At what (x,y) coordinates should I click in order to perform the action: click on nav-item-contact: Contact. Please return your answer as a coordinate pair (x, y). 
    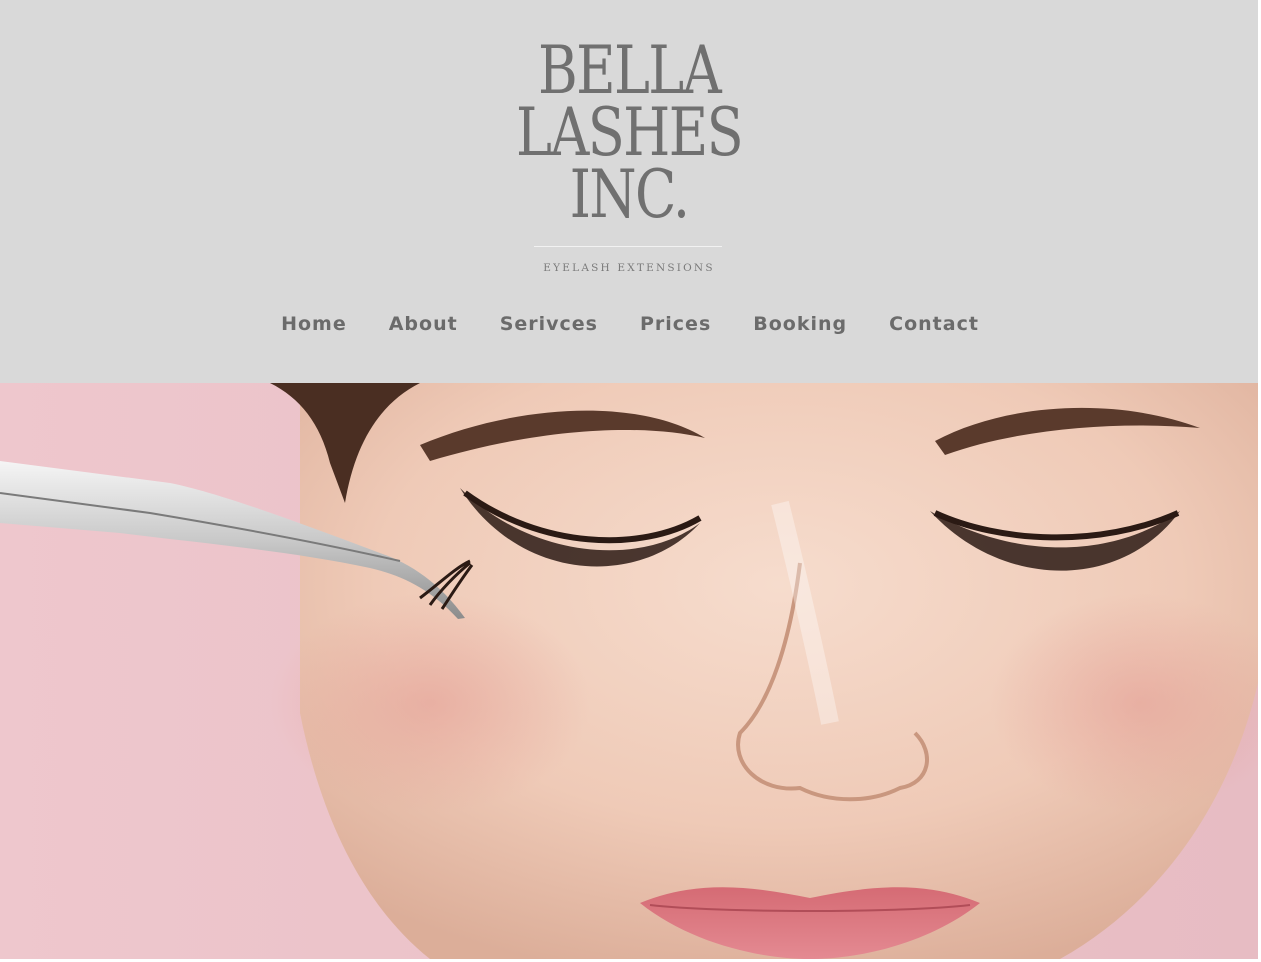
    Looking at the image, I should click on (933, 324).